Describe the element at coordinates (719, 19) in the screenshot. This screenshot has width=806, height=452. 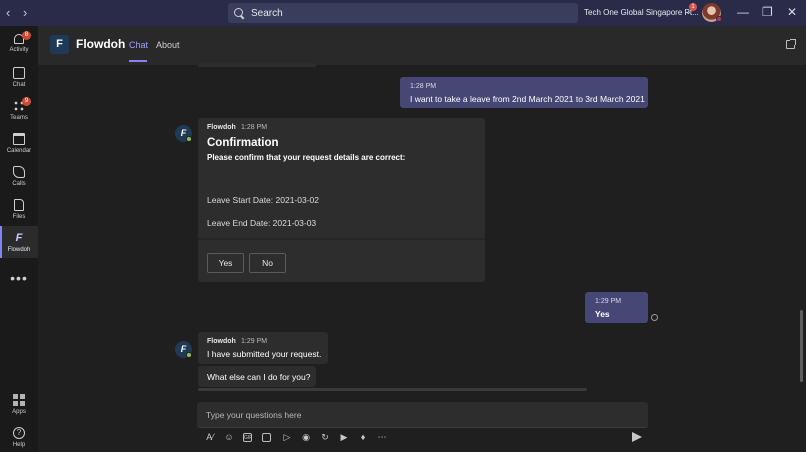
I see `presence-busy-icon` at that location.